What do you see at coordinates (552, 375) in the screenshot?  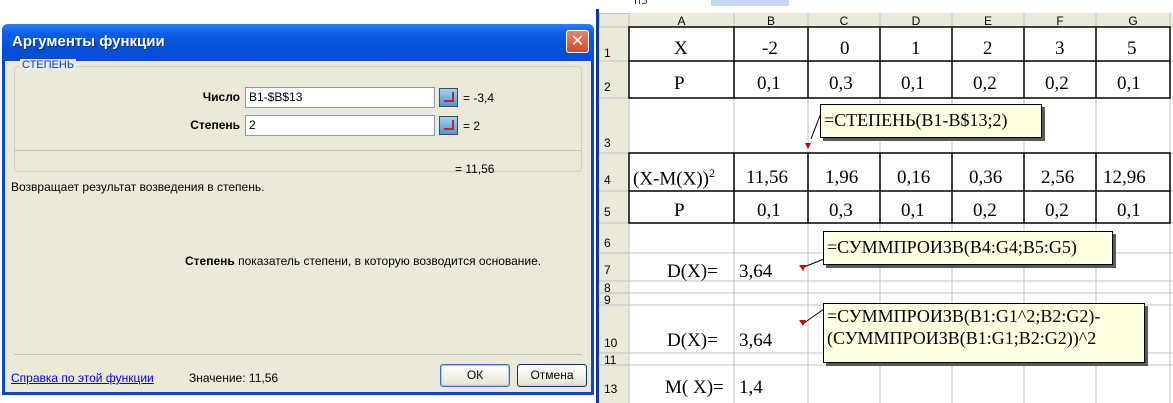 I see `cancel-button: Отмена` at bounding box center [552, 375].